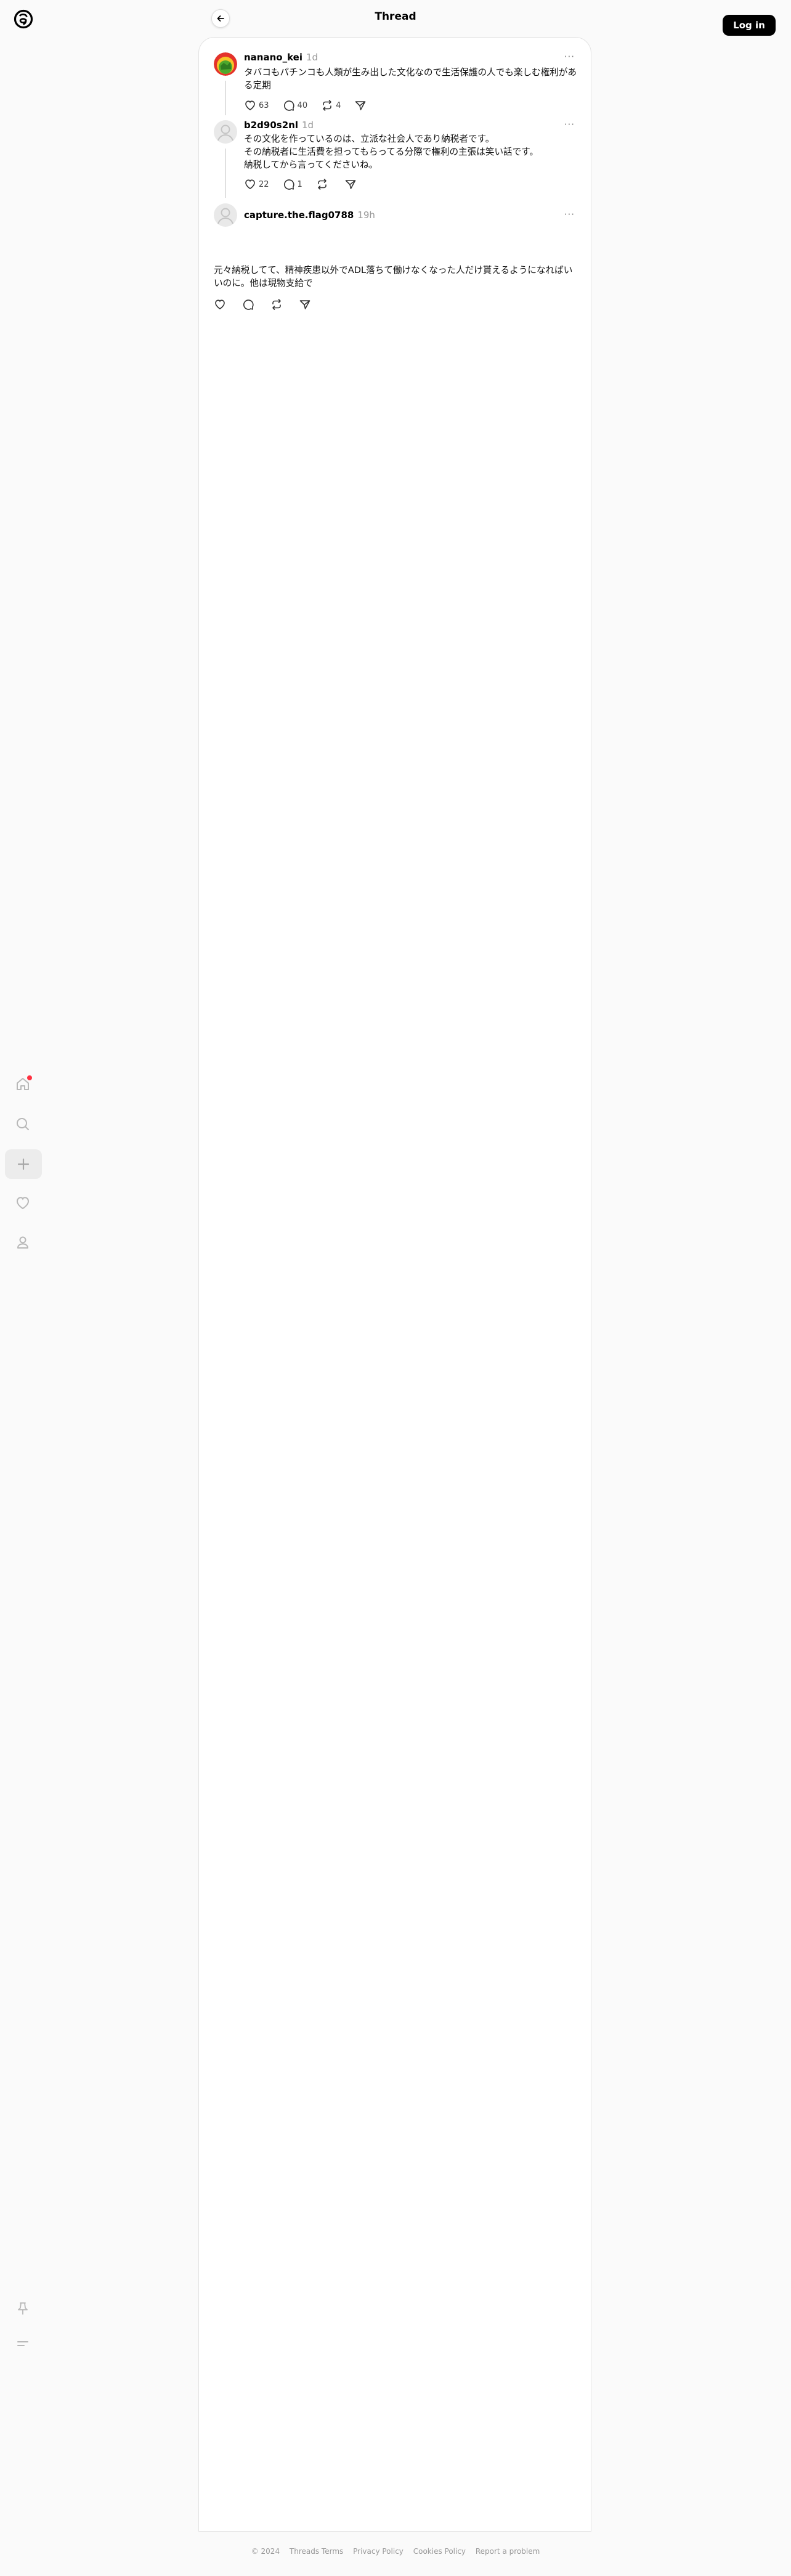 This screenshot has width=791, height=2576. What do you see at coordinates (439, 2551) in the screenshot?
I see `footer-cookies-link: Cookies Policy` at bounding box center [439, 2551].